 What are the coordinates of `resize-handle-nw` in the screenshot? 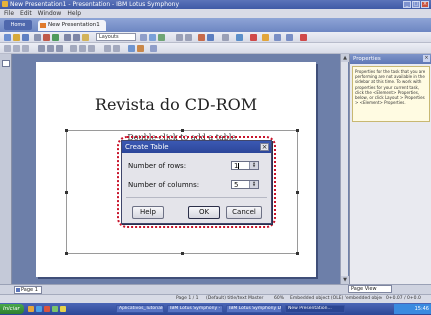 It's located at (66, 130).